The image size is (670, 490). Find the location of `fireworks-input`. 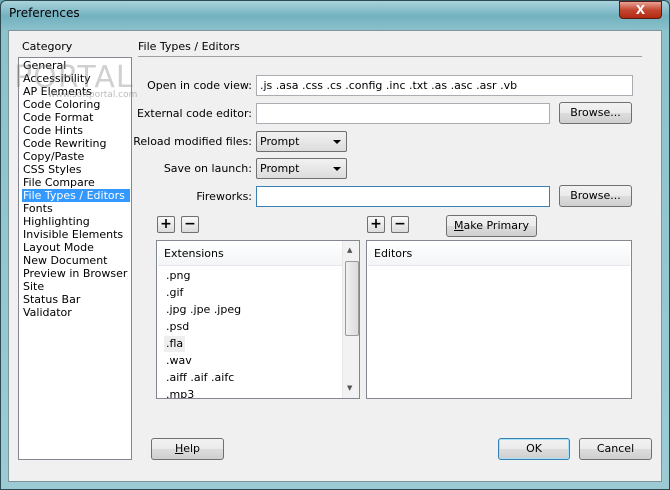

fireworks-input is located at coordinates (403, 196).